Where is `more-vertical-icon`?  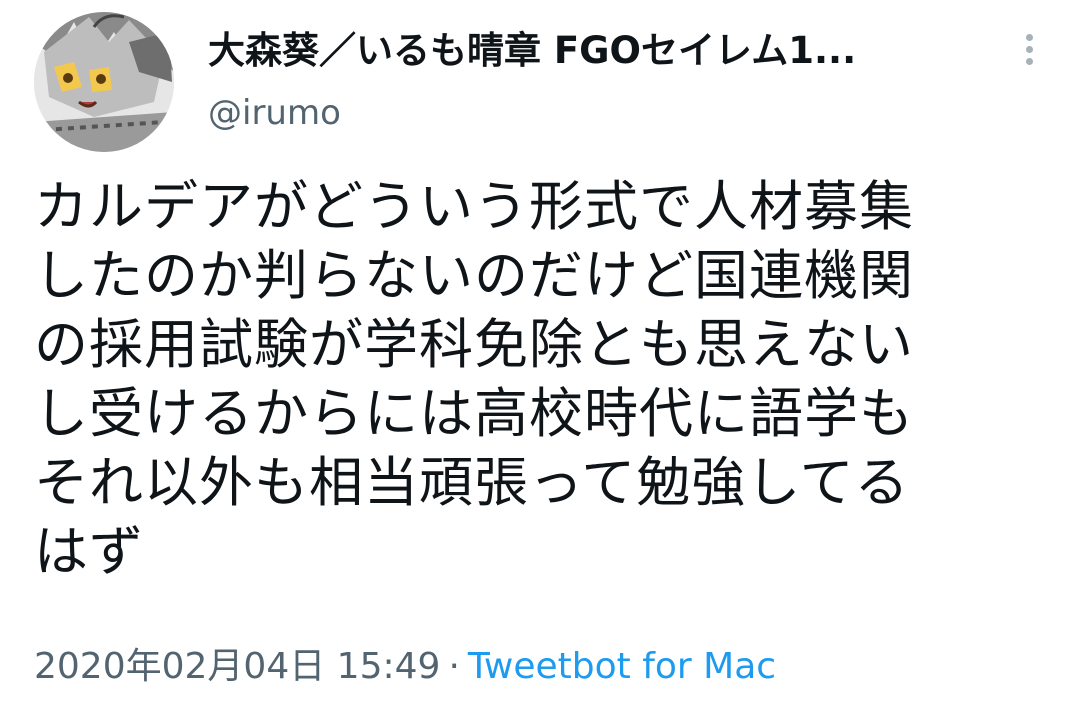
more-vertical-icon is located at coordinates (1029, 52).